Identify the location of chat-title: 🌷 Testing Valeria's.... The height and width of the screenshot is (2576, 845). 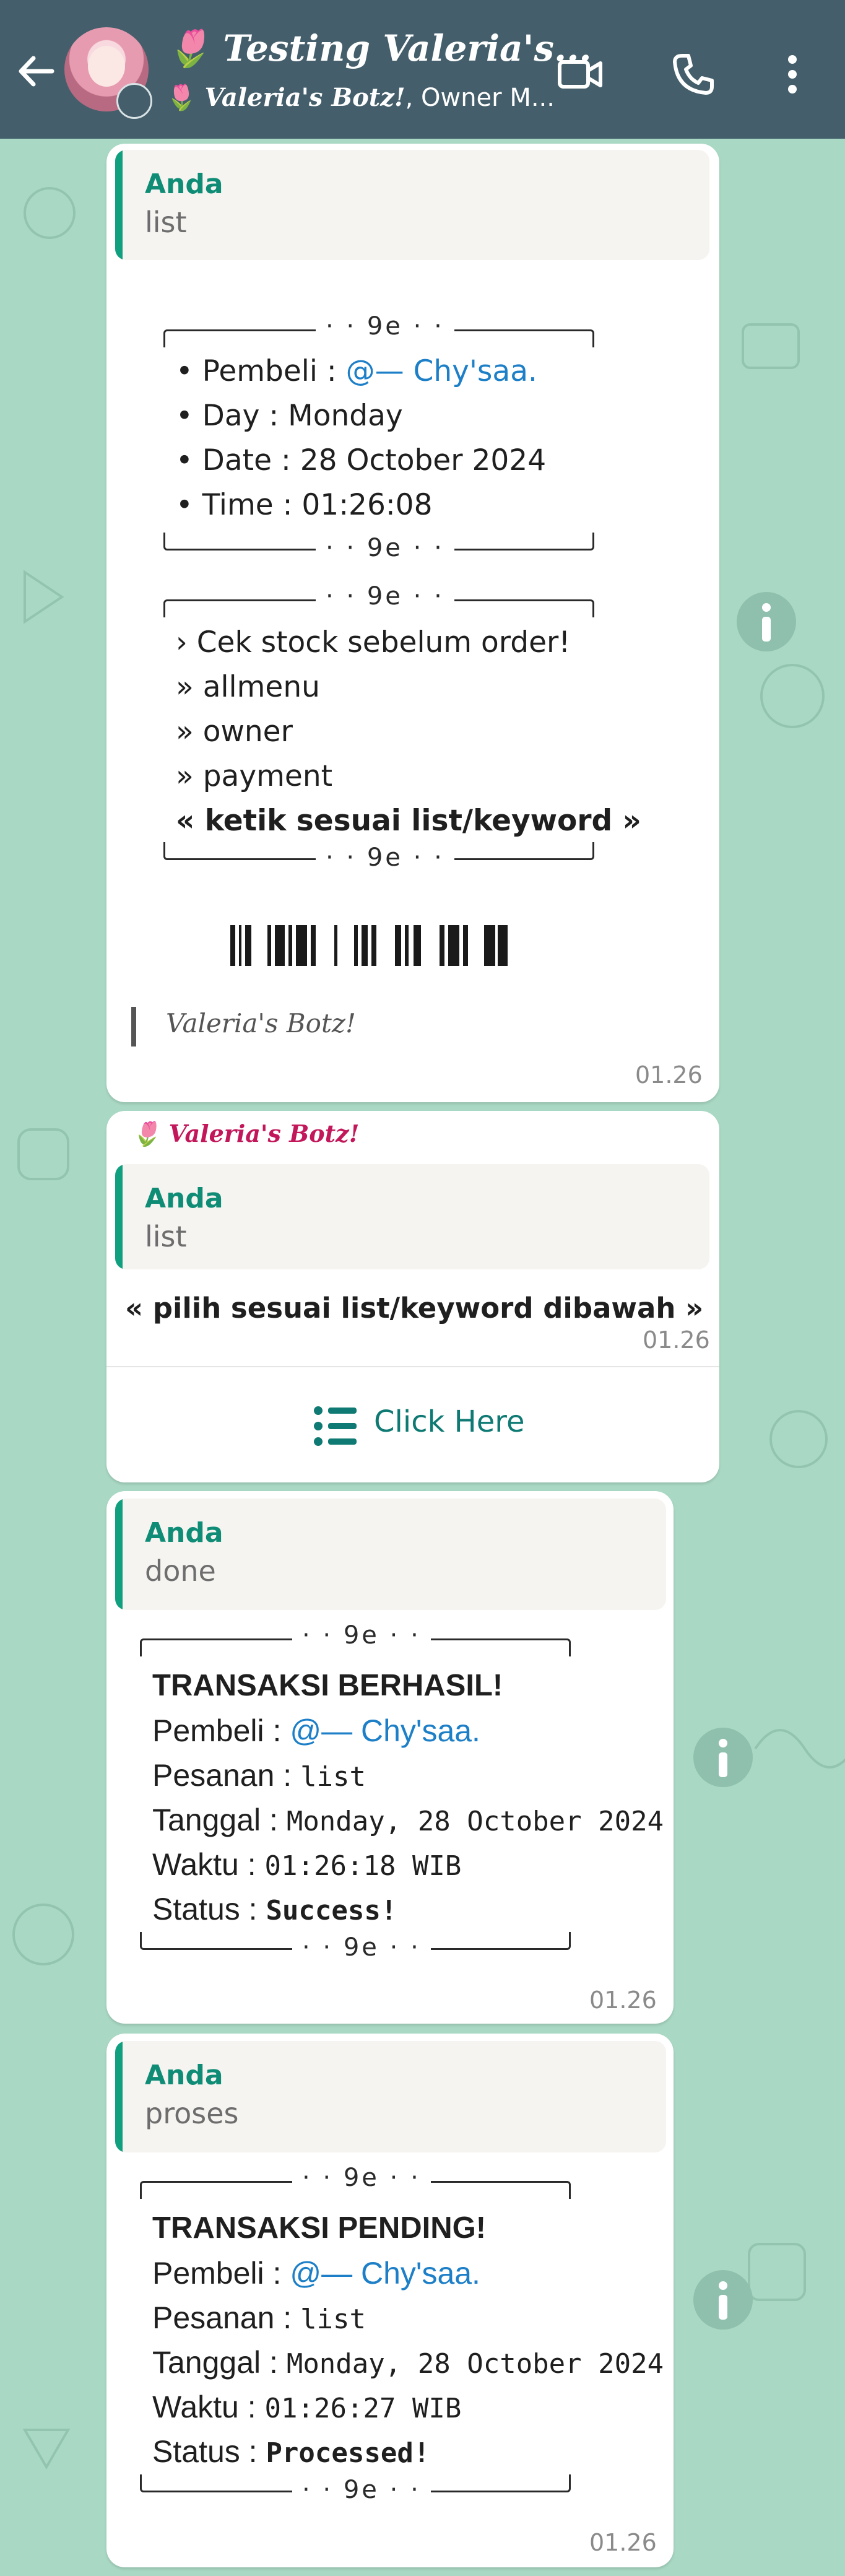
(379, 48).